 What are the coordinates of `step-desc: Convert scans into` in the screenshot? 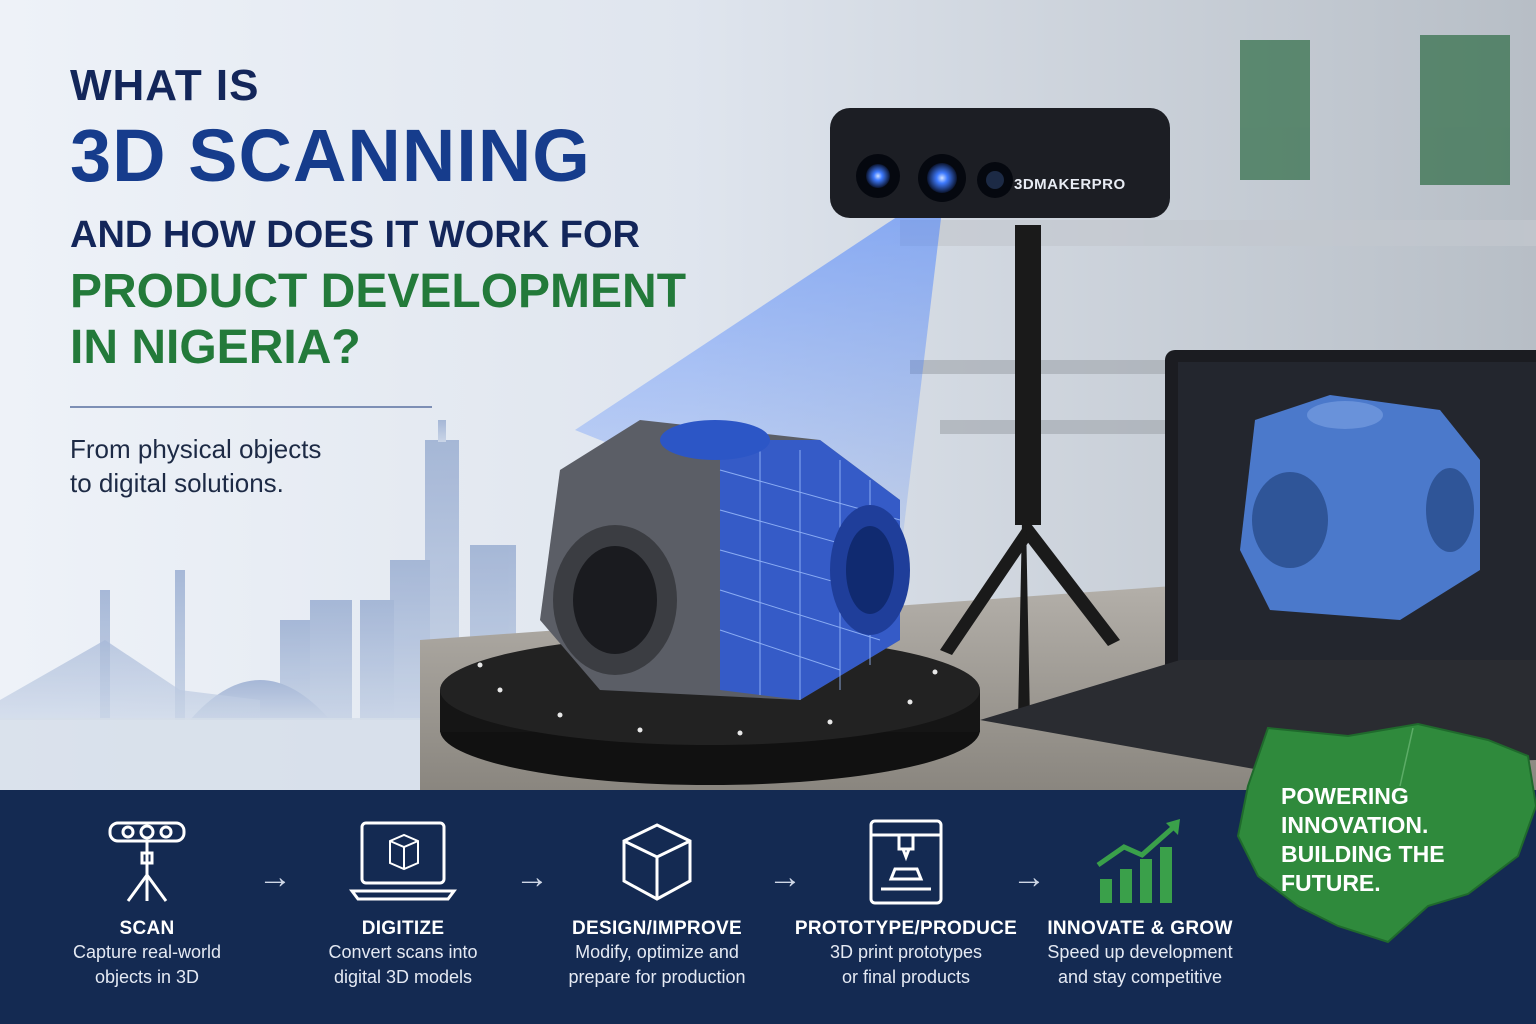 It's located at (403, 952).